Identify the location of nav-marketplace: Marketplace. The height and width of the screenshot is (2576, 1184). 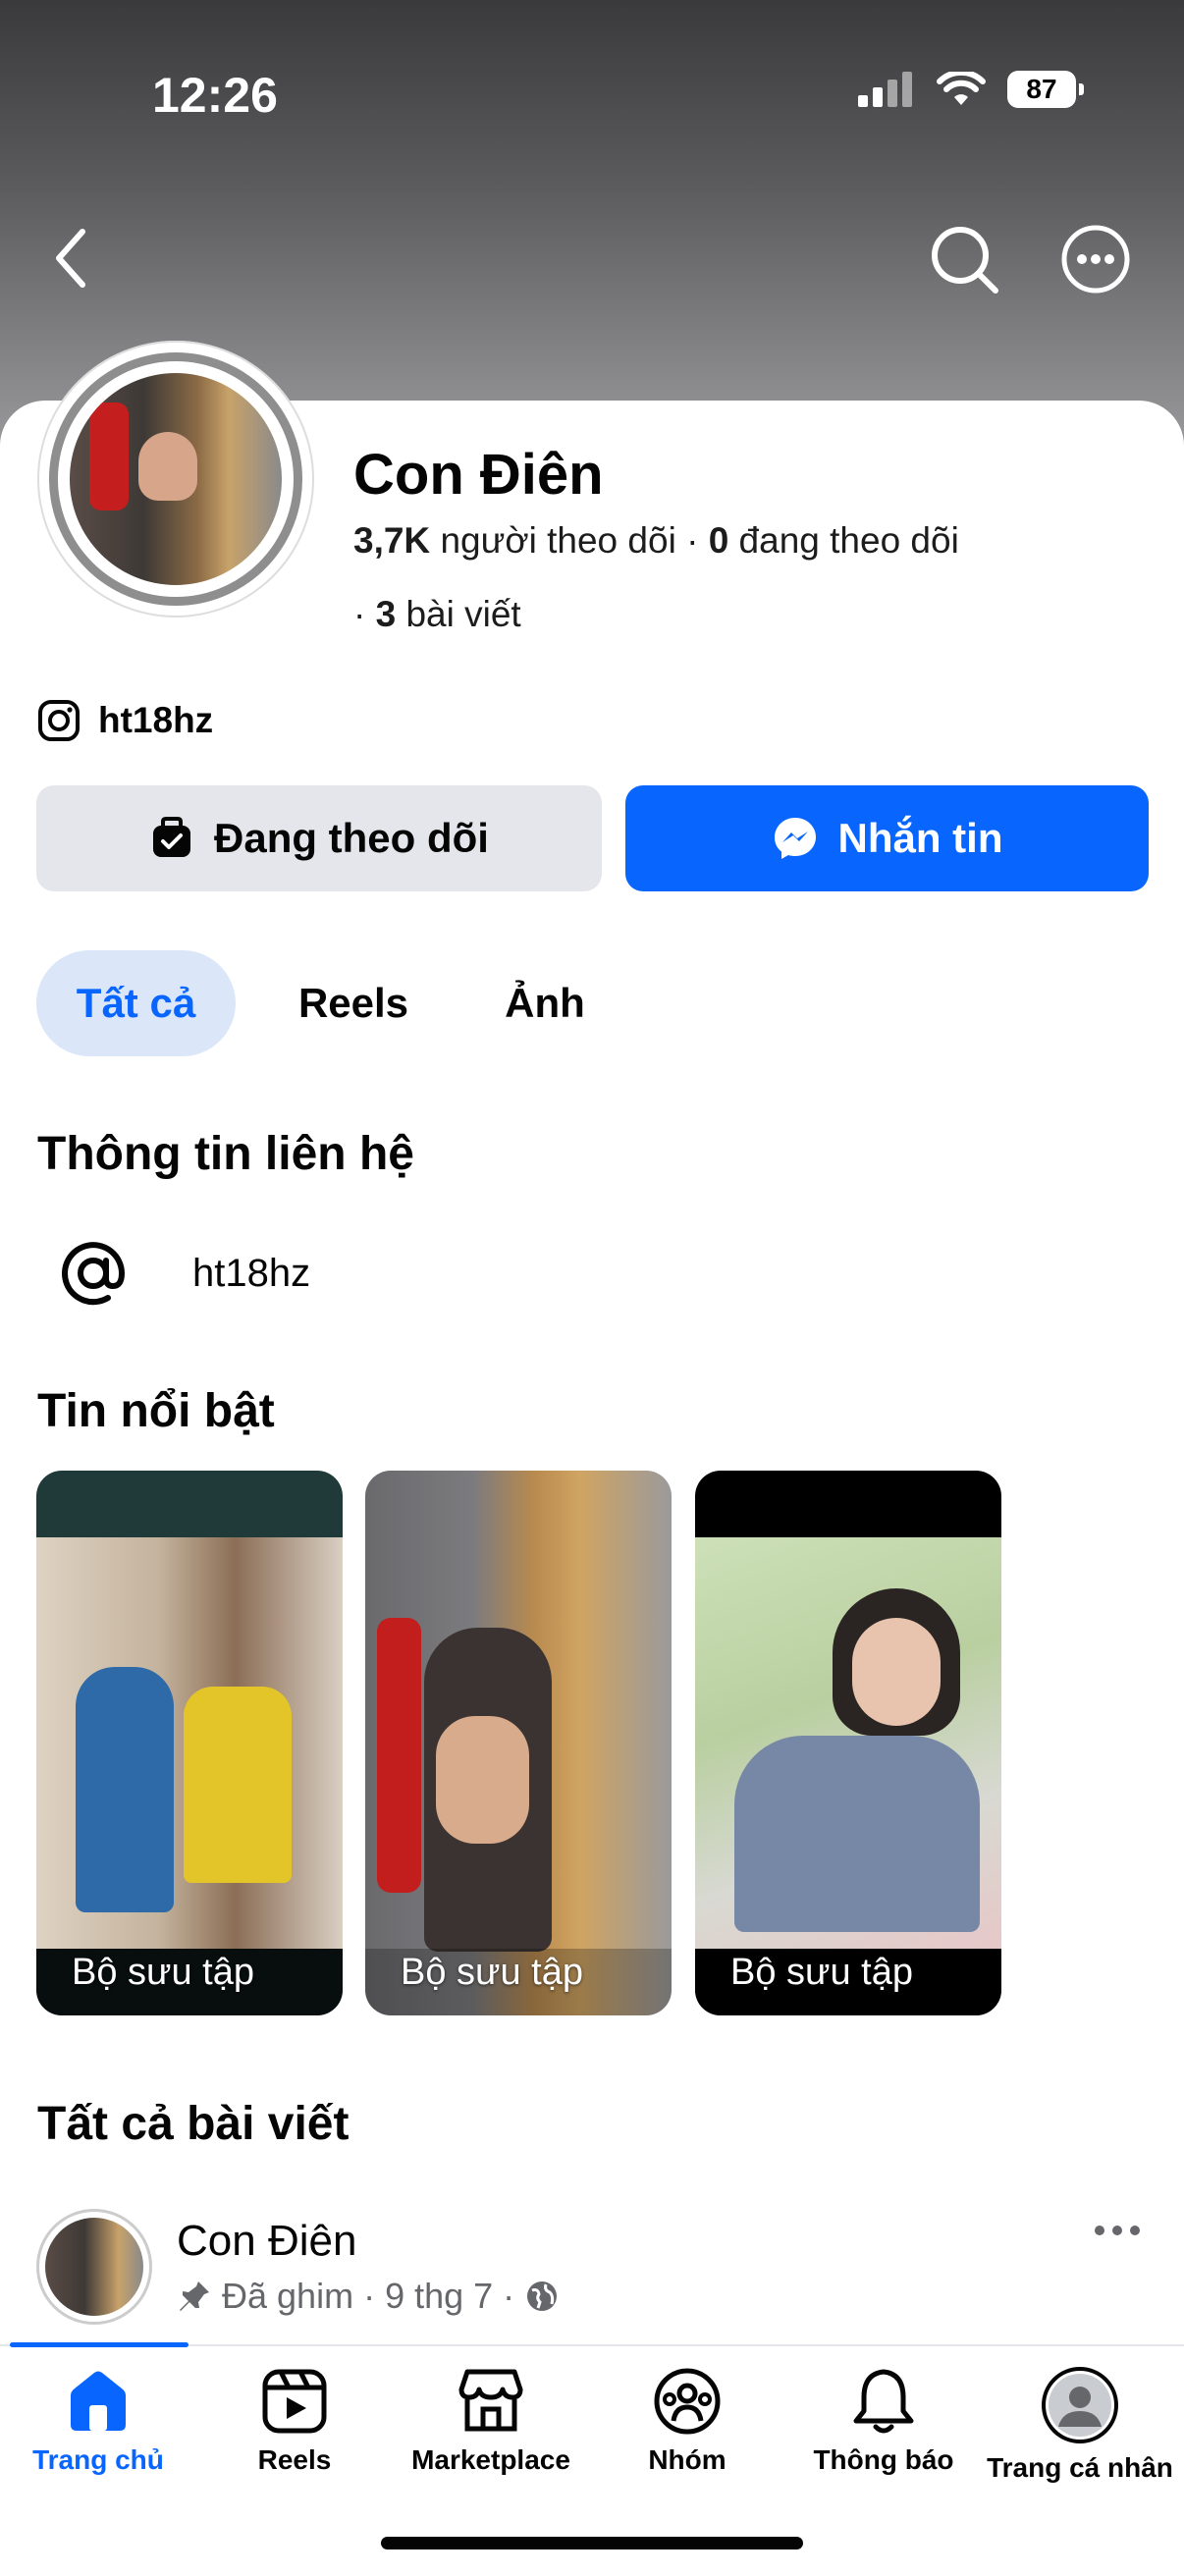
(491, 2421).